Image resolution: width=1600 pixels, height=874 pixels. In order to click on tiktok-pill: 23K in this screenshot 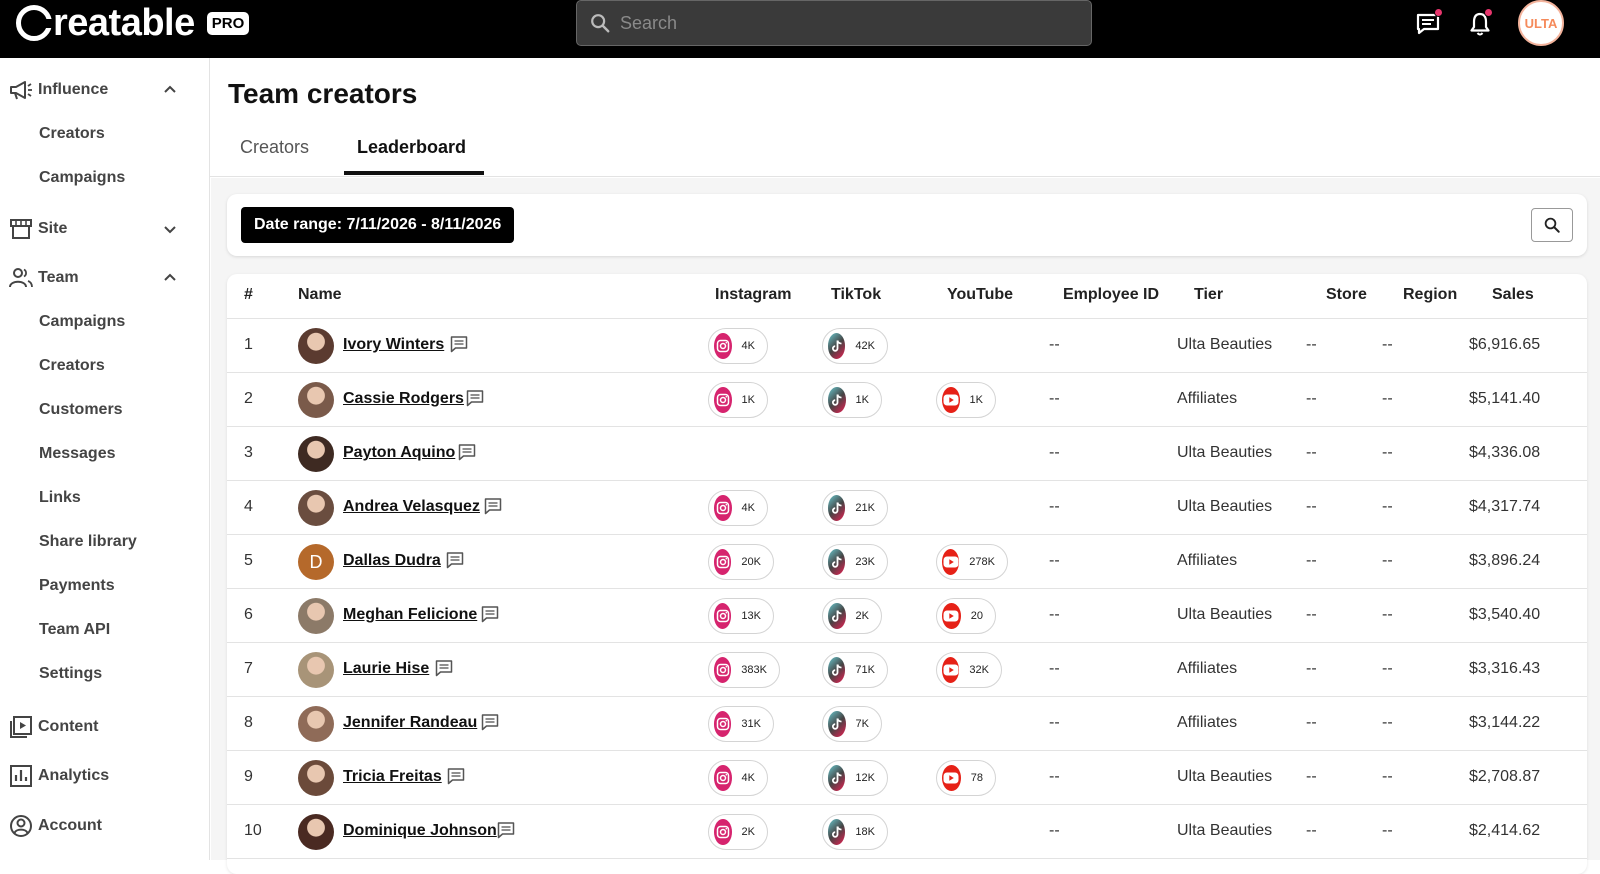, I will do `click(855, 562)`.